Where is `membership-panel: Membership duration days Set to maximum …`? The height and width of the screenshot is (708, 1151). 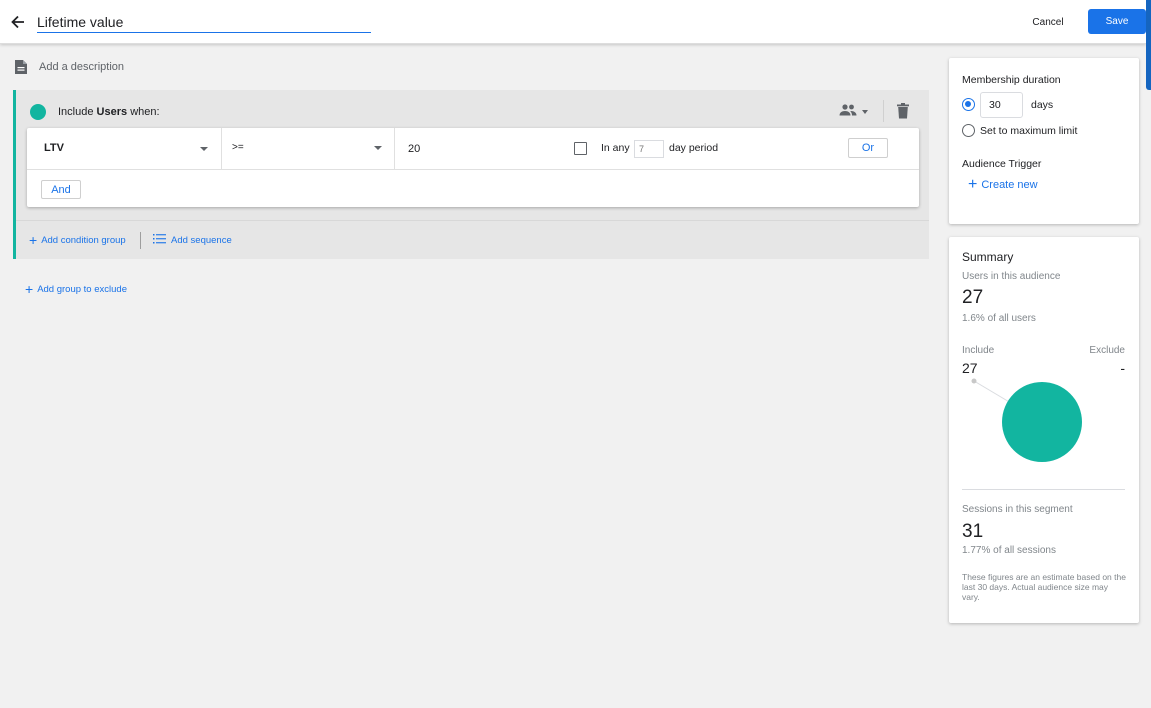 membership-panel: Membership duration days Set to maximum … is located at coordinates (1044, 141).